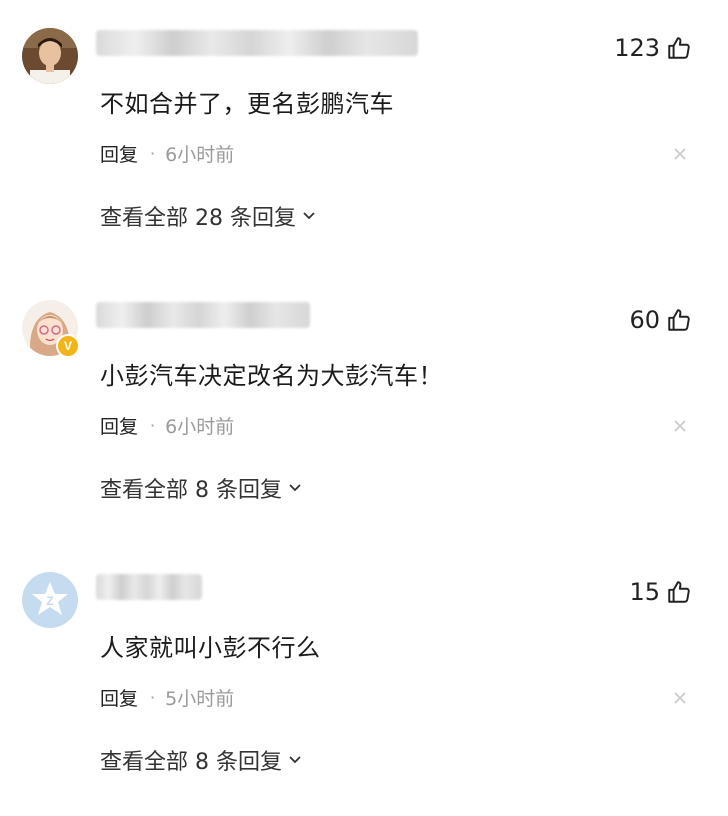 This screenshot has height=816, width=728. What do you see at coordinates (200, 699) in the screenshot?
I see `comment-time: 5小时前` at bounding box center [200, 699].